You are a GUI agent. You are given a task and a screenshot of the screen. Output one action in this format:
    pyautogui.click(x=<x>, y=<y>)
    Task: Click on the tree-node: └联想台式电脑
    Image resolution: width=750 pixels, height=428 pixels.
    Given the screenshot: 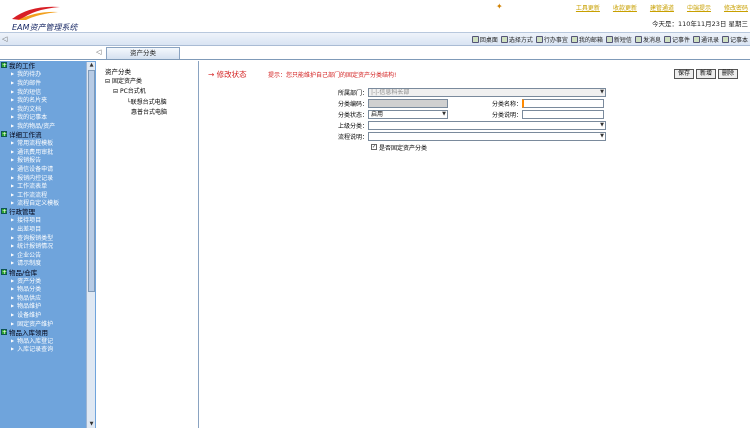 What is the action you would take?
    pyautogui.click(x=147, y=101)
    